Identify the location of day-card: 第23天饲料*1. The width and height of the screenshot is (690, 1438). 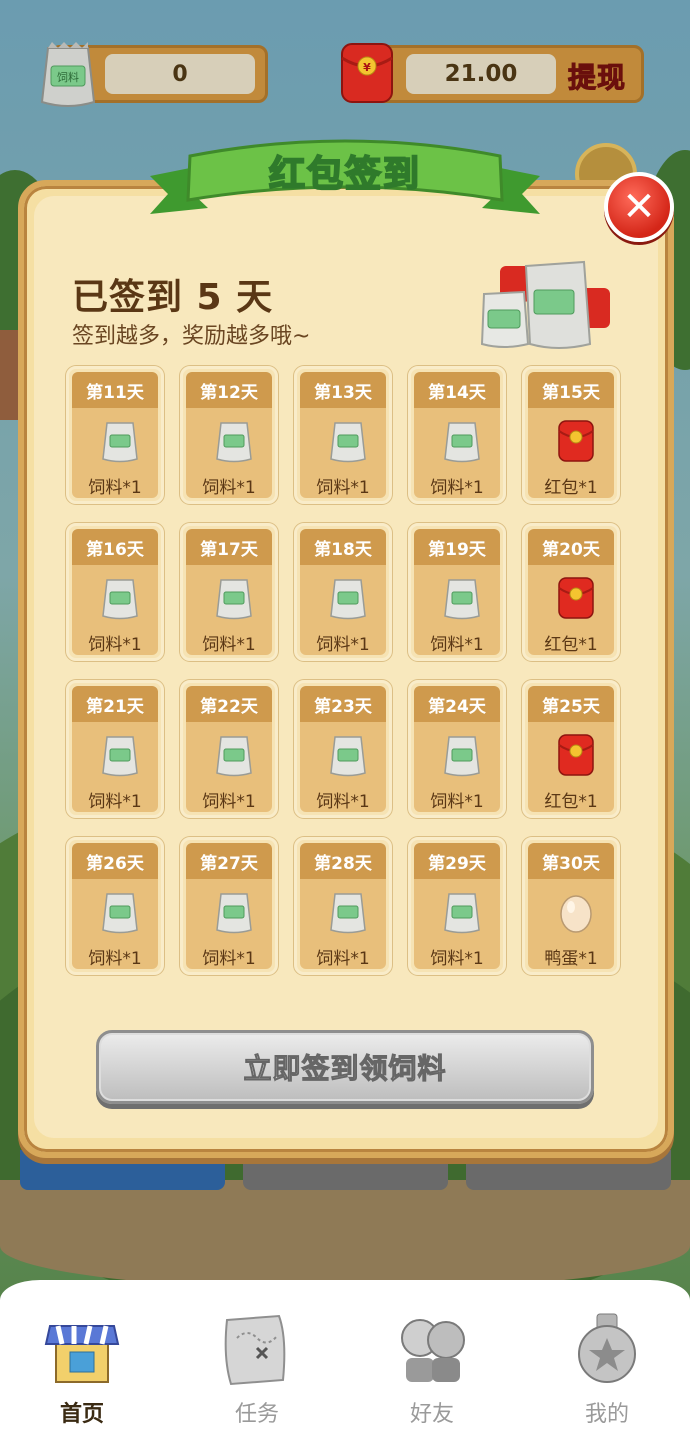
(343, 749).